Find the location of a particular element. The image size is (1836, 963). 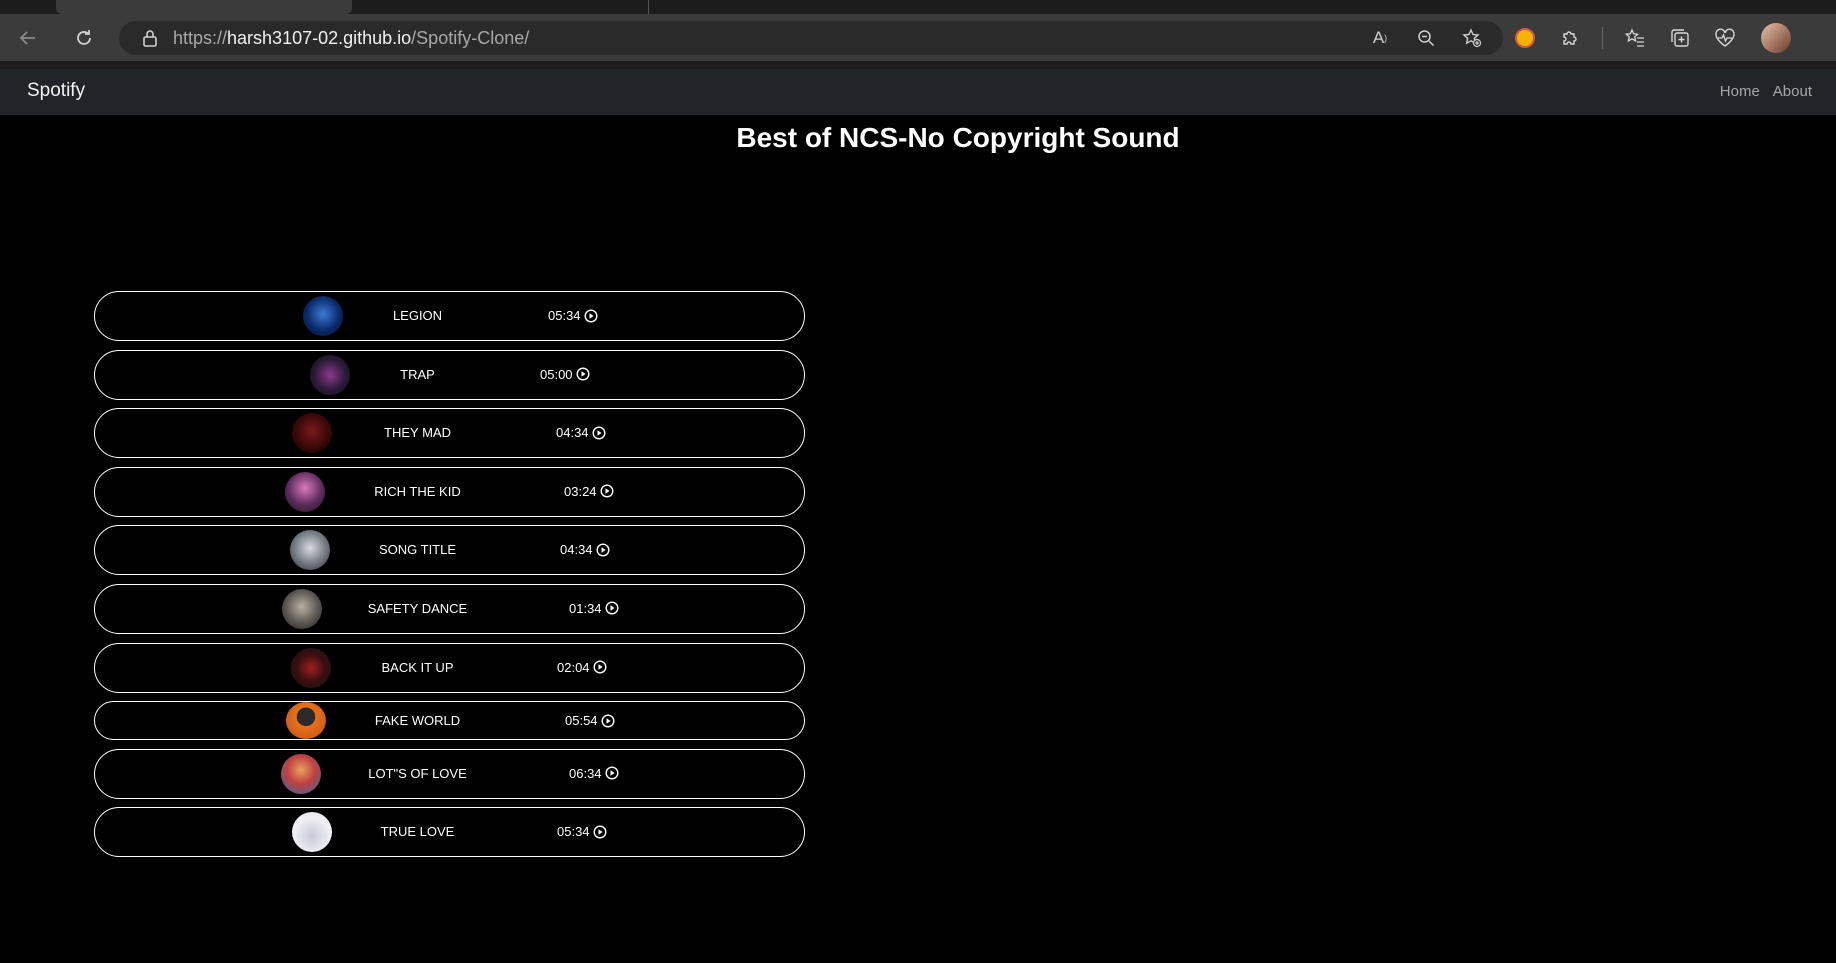

read-aloud-icon: A) is located at coordinates (1380, 38).